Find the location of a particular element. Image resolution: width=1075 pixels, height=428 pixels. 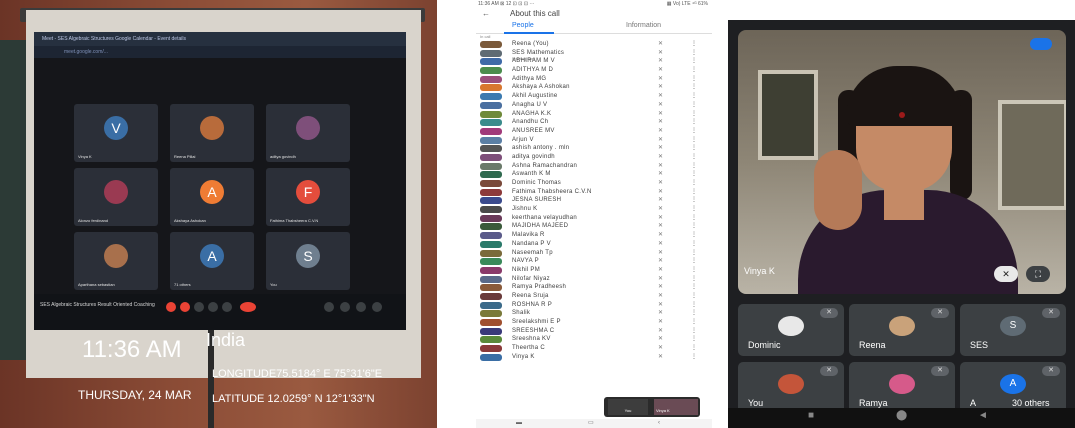

participant-row: Arjun V ✕ ⋮ is located at coordinates (594, 140).